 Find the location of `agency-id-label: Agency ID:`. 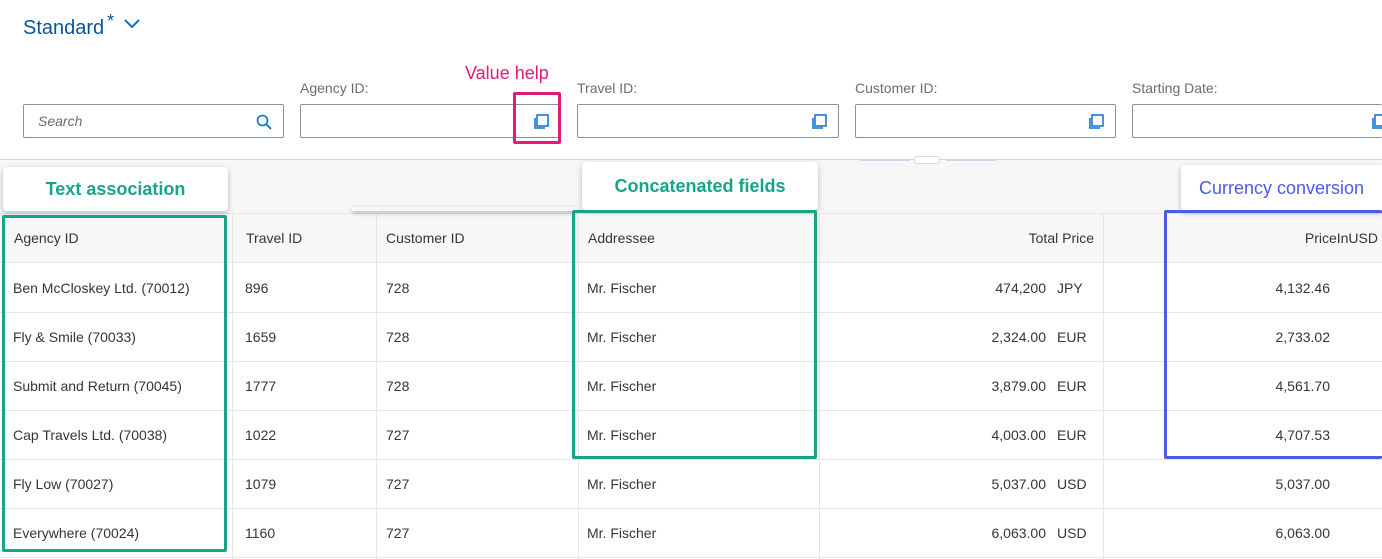

agency-id-label: Agency ID: is located at coordinates (334, 88).